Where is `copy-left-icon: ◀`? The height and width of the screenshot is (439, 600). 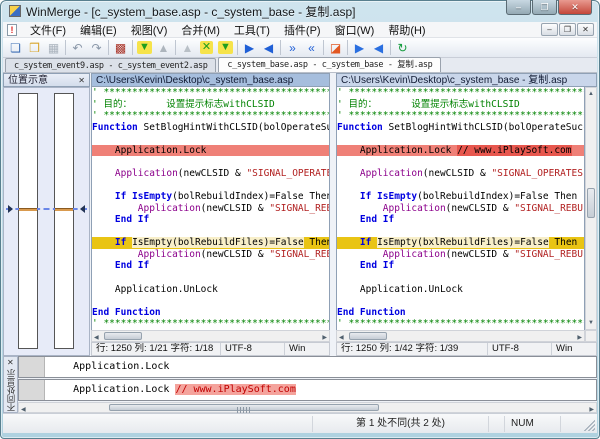 copy-left-icon: ◀ is located at coordinates (268, 48).